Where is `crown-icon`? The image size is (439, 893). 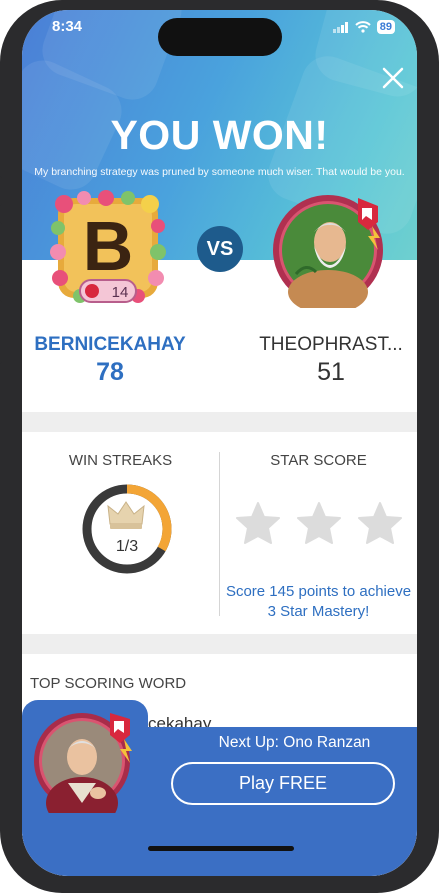
crown-icon is located at coordinates (126, 515).